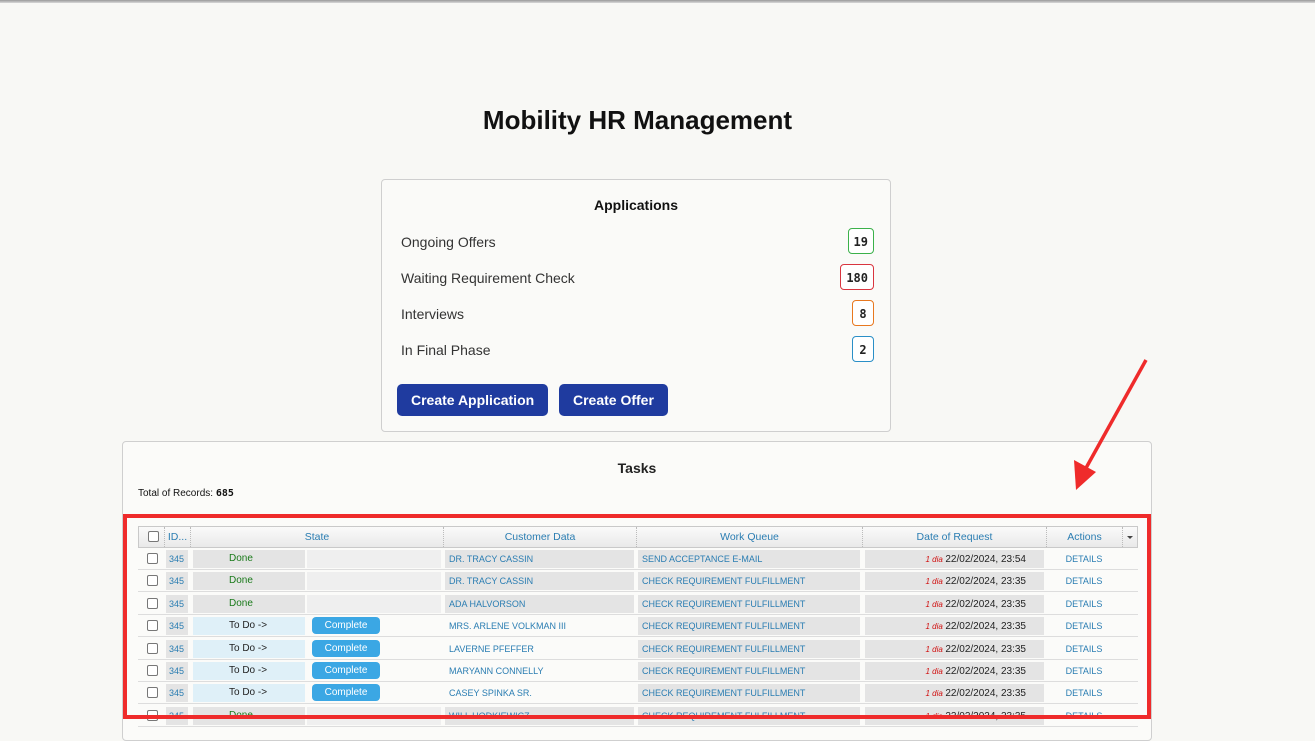 The width and height of the screenshot is (1315, 741). I want to click on total-records-value: 685, so click(224, 493).